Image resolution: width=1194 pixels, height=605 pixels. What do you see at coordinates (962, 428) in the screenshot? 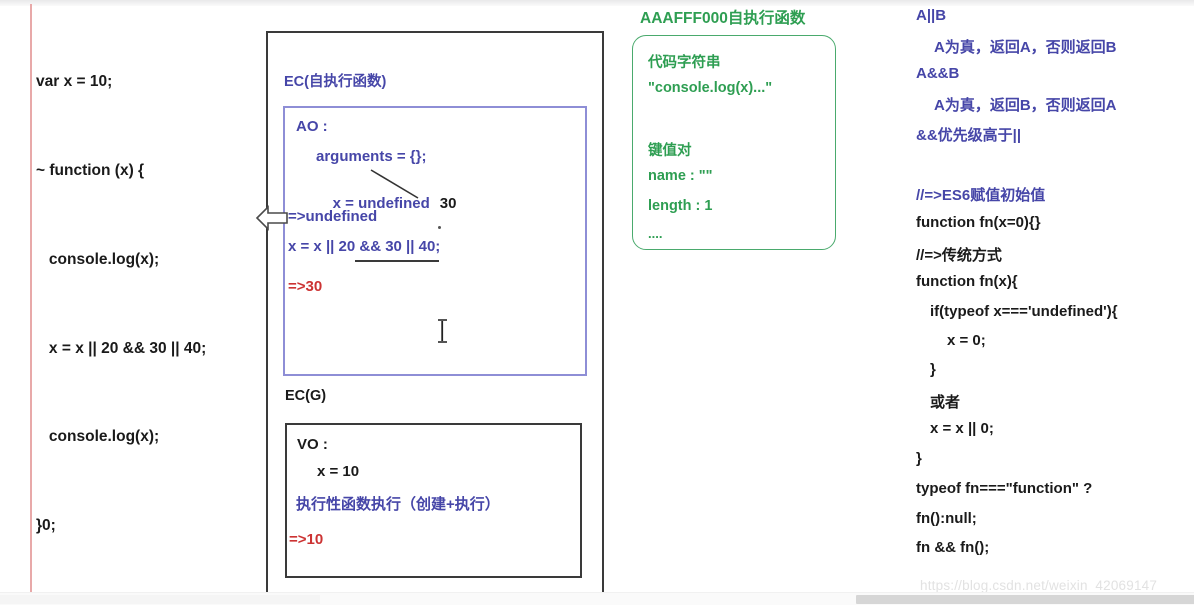
I see `right-code-note: x = x || 0;` at bounding box center [962, 428].